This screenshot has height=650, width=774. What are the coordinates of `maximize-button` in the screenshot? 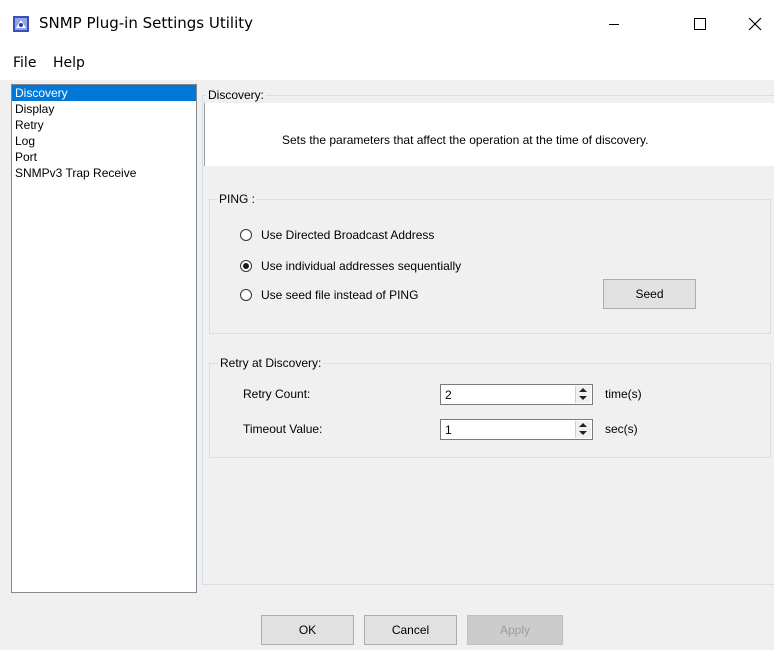 It's located at (700, 23).